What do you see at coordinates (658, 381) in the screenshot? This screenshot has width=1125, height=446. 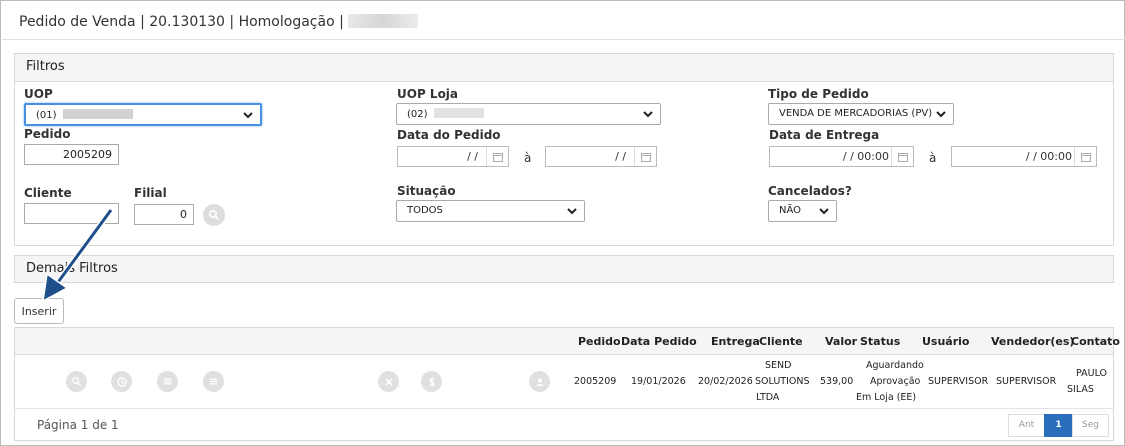 I see `cell-data-pedido: 19/01/2026` at bounding box center [658, 381].